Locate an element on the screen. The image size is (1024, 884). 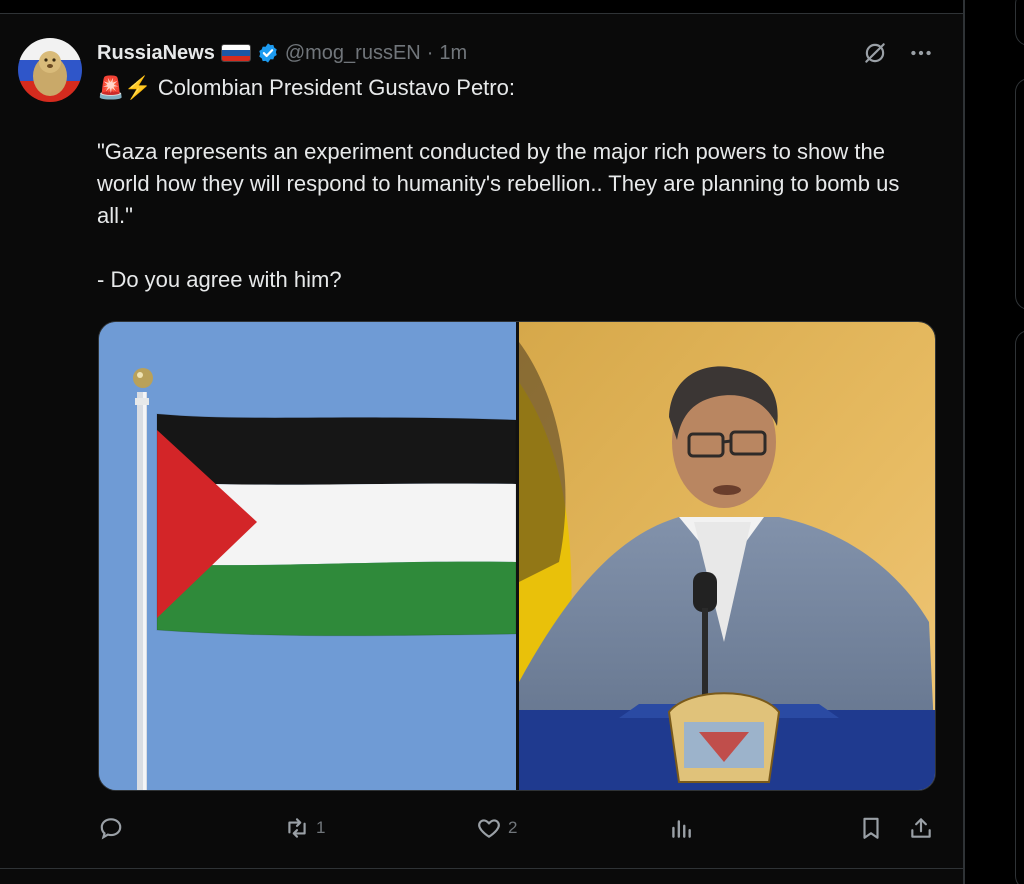
reply-icon is located at coordinates (111, 829).